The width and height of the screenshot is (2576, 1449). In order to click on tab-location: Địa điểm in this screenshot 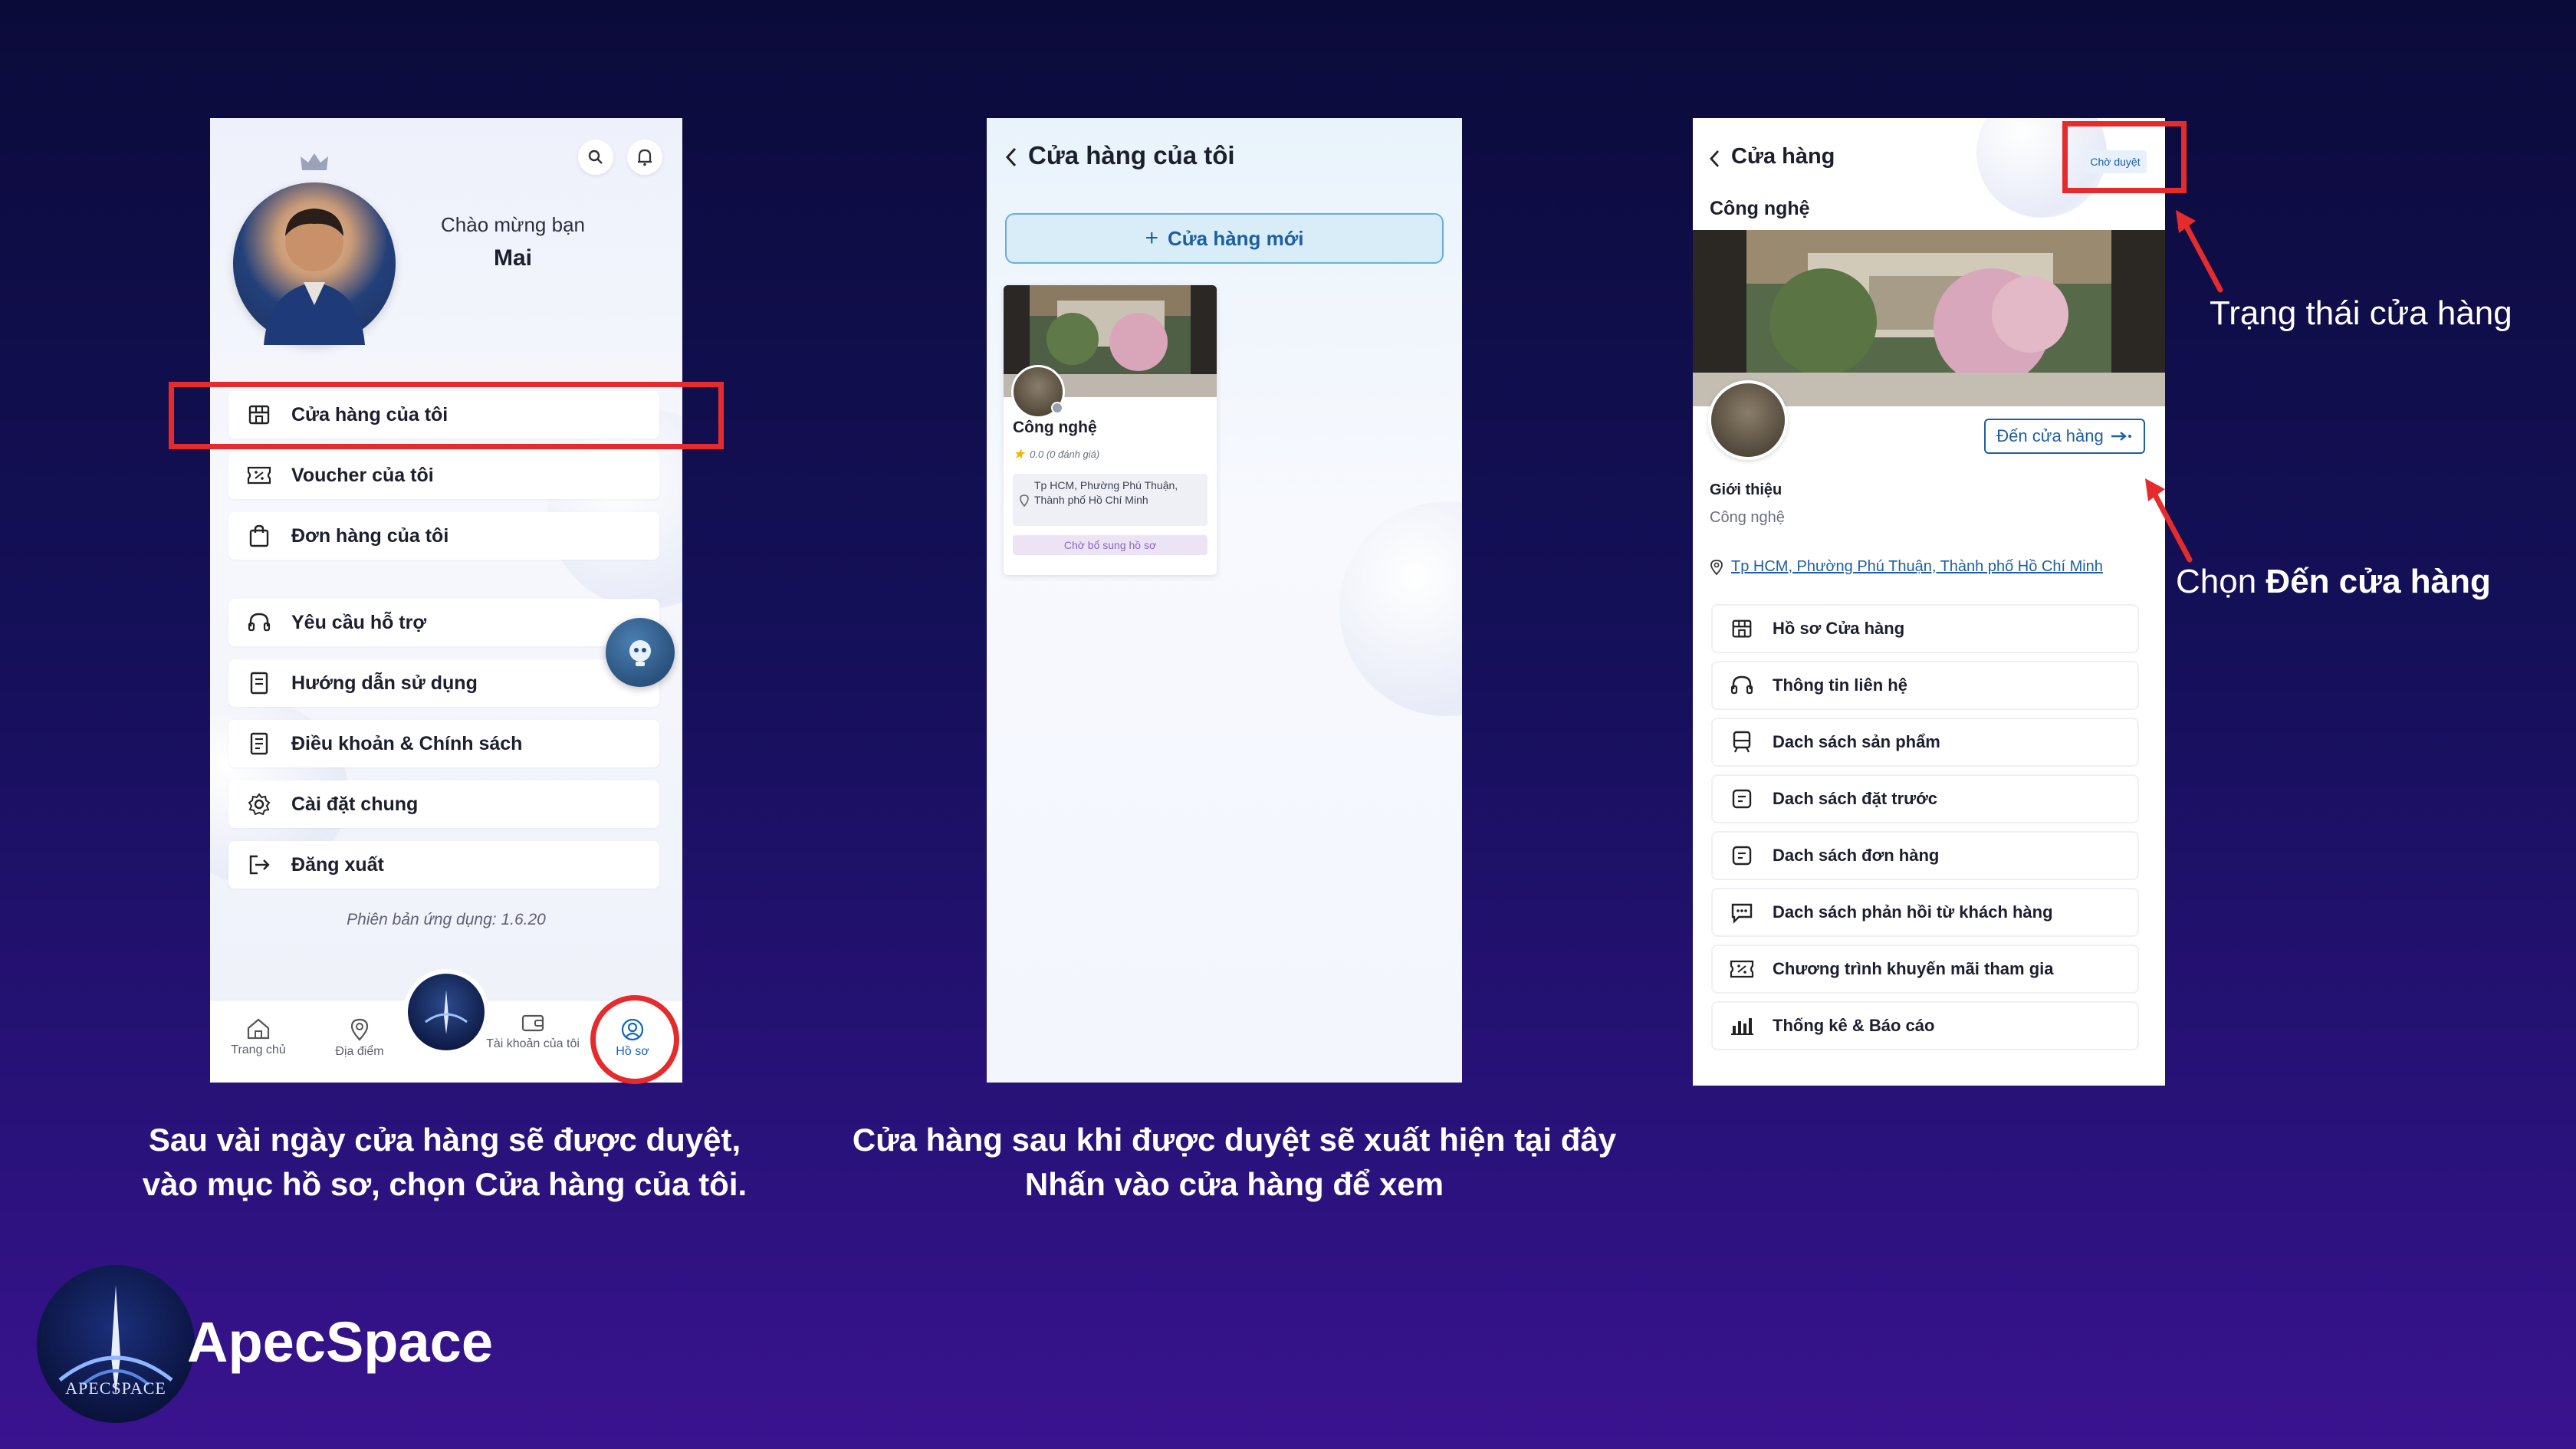, I will do `click(359, 1038)`.